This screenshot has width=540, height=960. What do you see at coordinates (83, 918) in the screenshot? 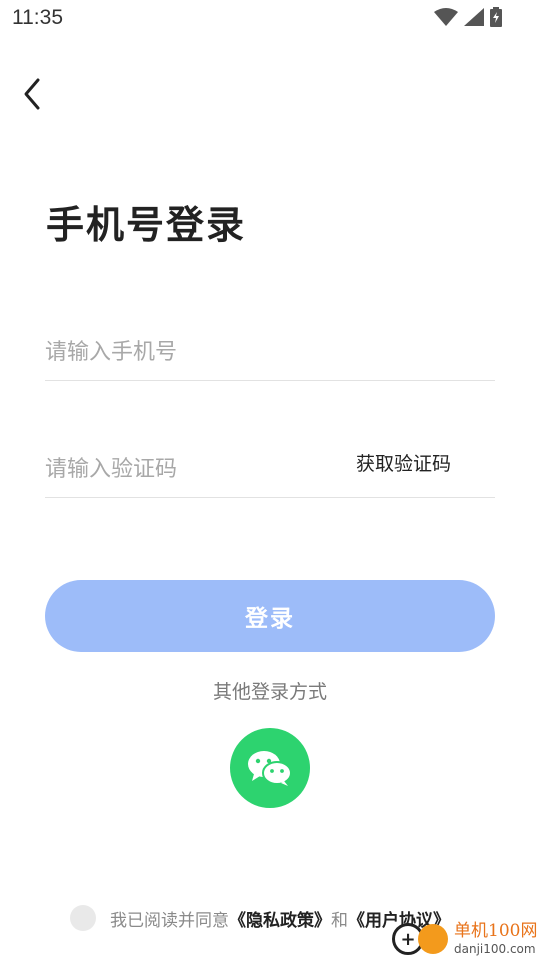
I see `agree-checkbox` at bounding box center [83, 918].